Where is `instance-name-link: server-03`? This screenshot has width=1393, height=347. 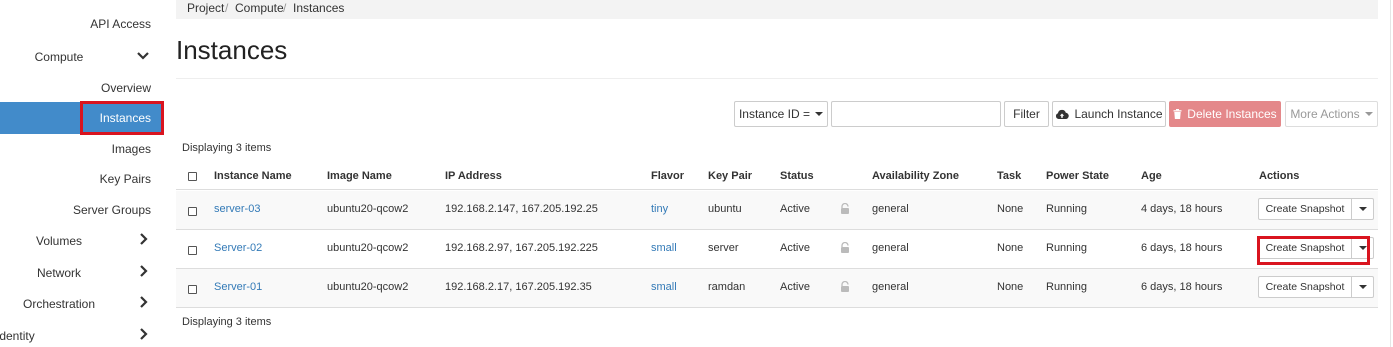
instance-name-link: server-03 is located at coordinates (237, 209).